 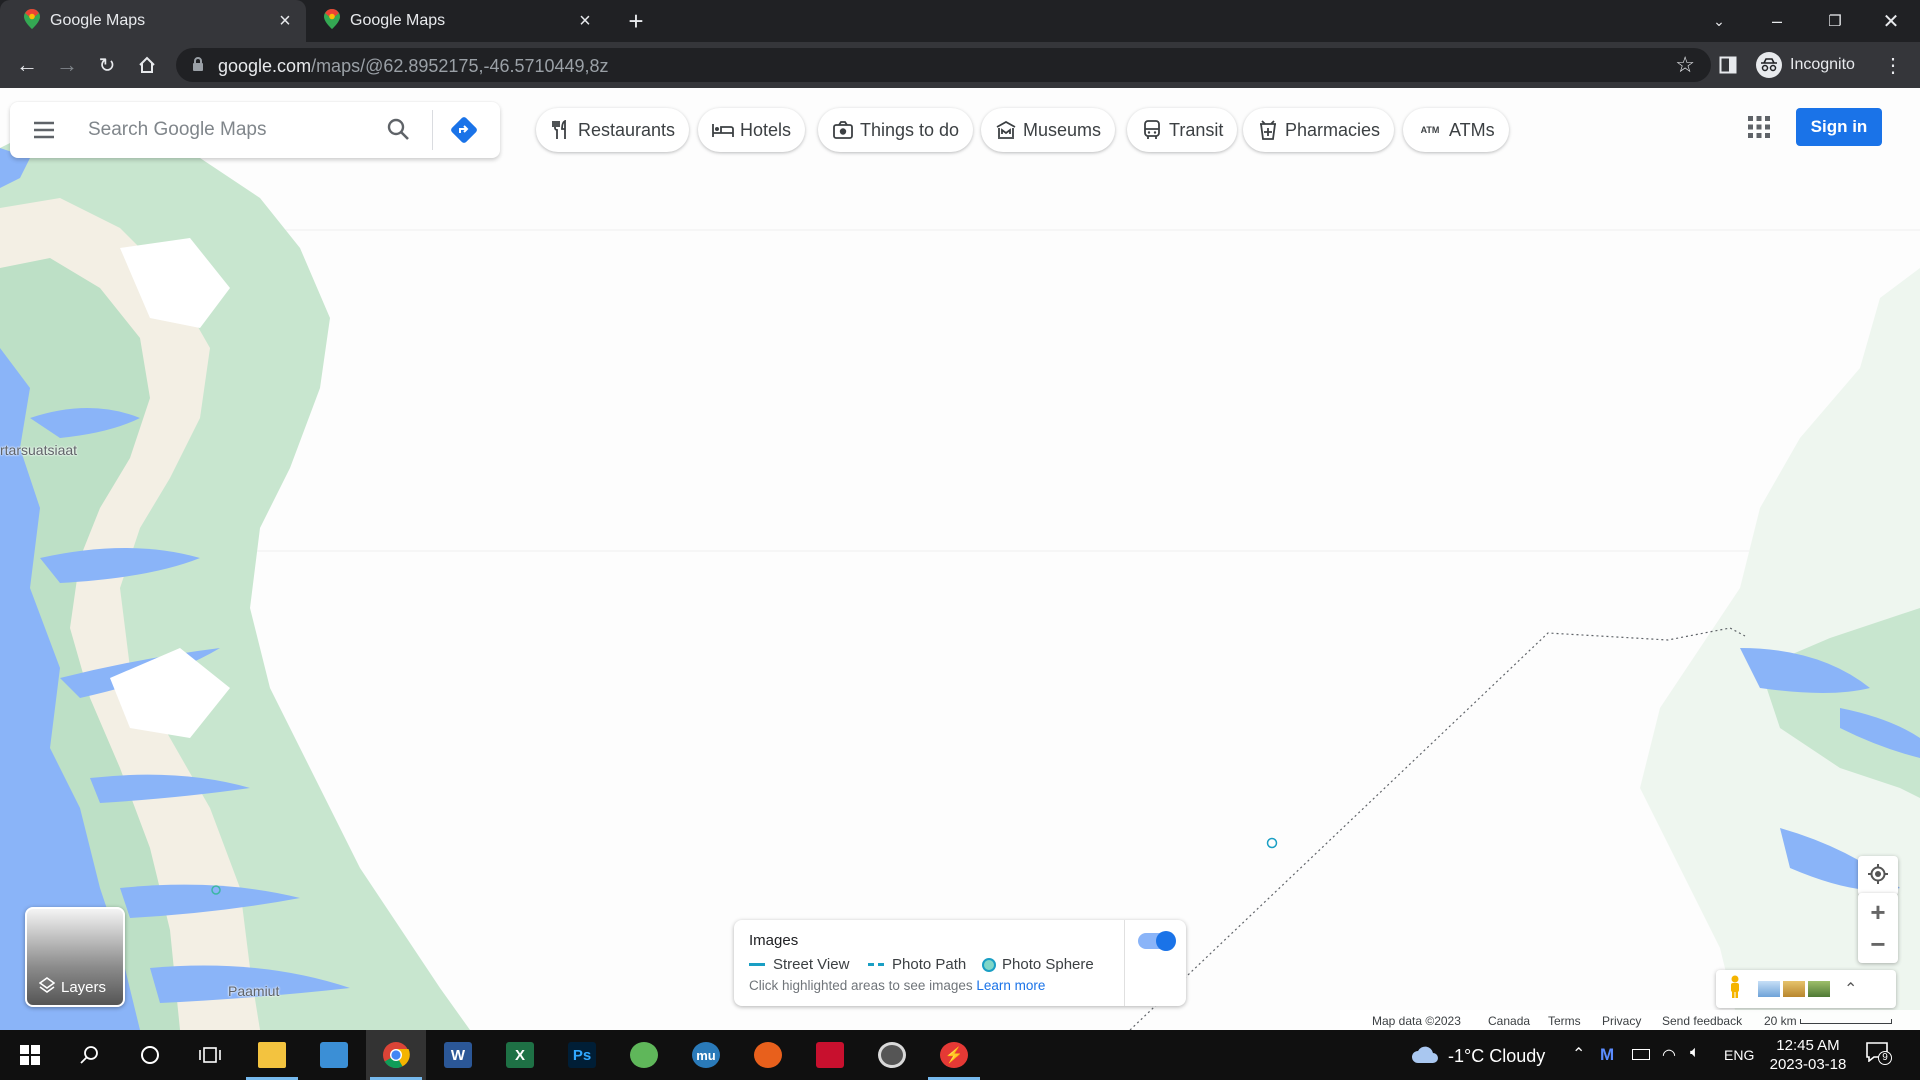 I want to click on wifi-icon: ◠, so click(x=1669, y=1055).